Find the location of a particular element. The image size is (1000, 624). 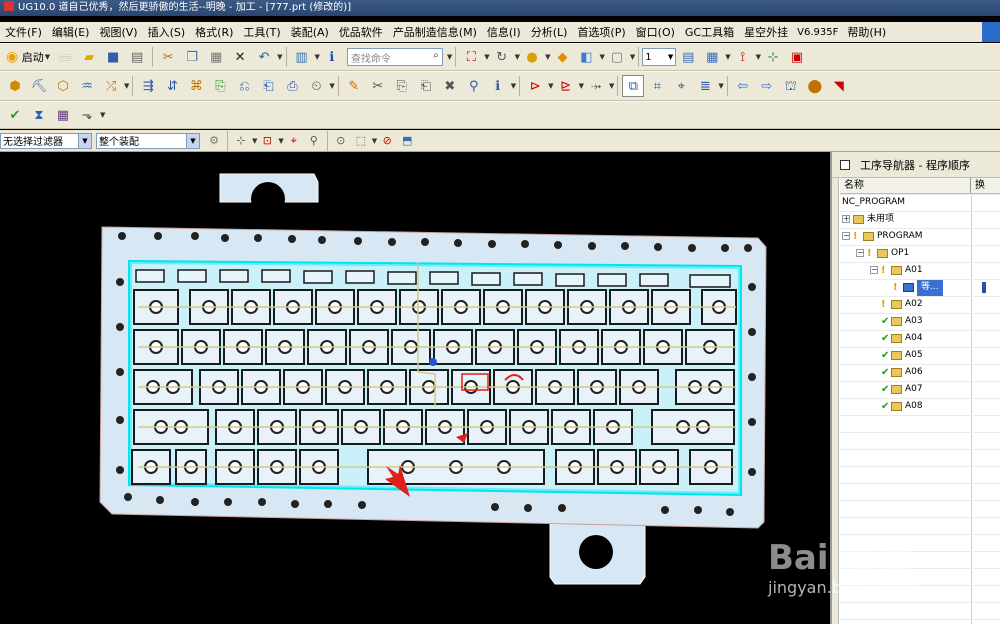

object-info-icon: ℹ is located at coordinates (332, 57).